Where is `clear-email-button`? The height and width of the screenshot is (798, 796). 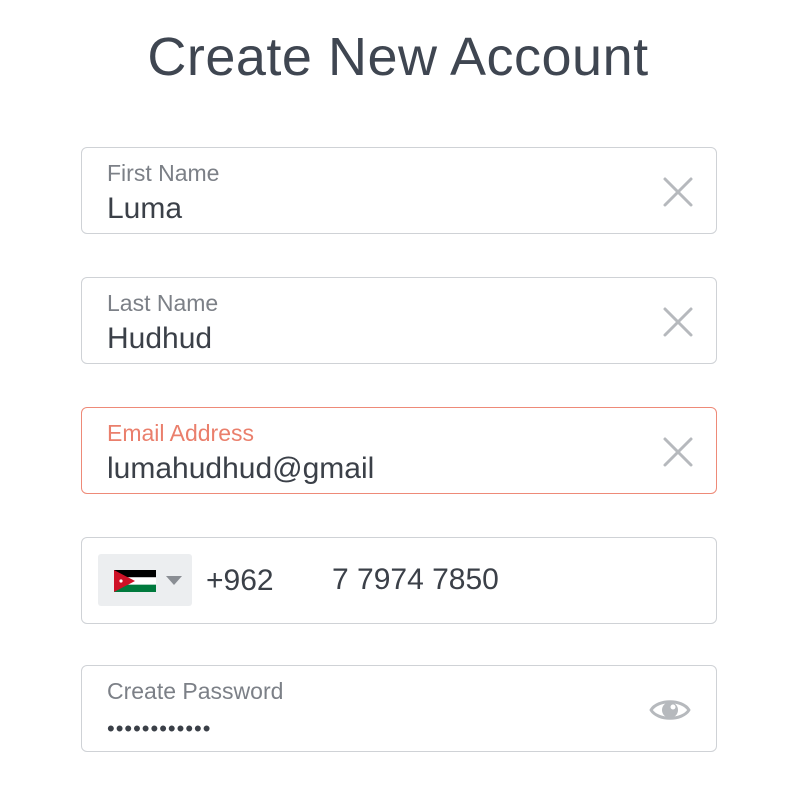
clear-email-button is located at coordinates (678, 452).